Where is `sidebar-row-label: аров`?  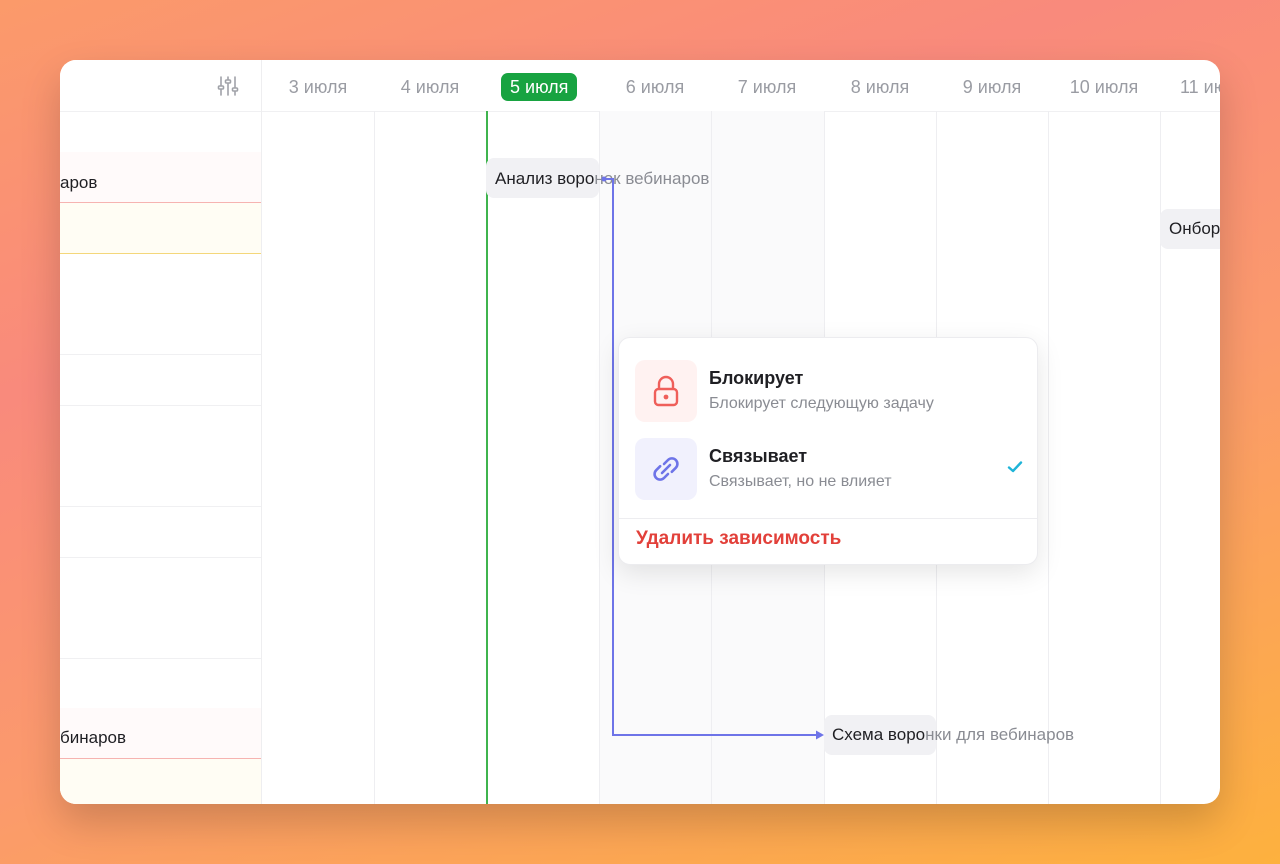
sidebar-row-label: аров is located at coordinates (79, 182).